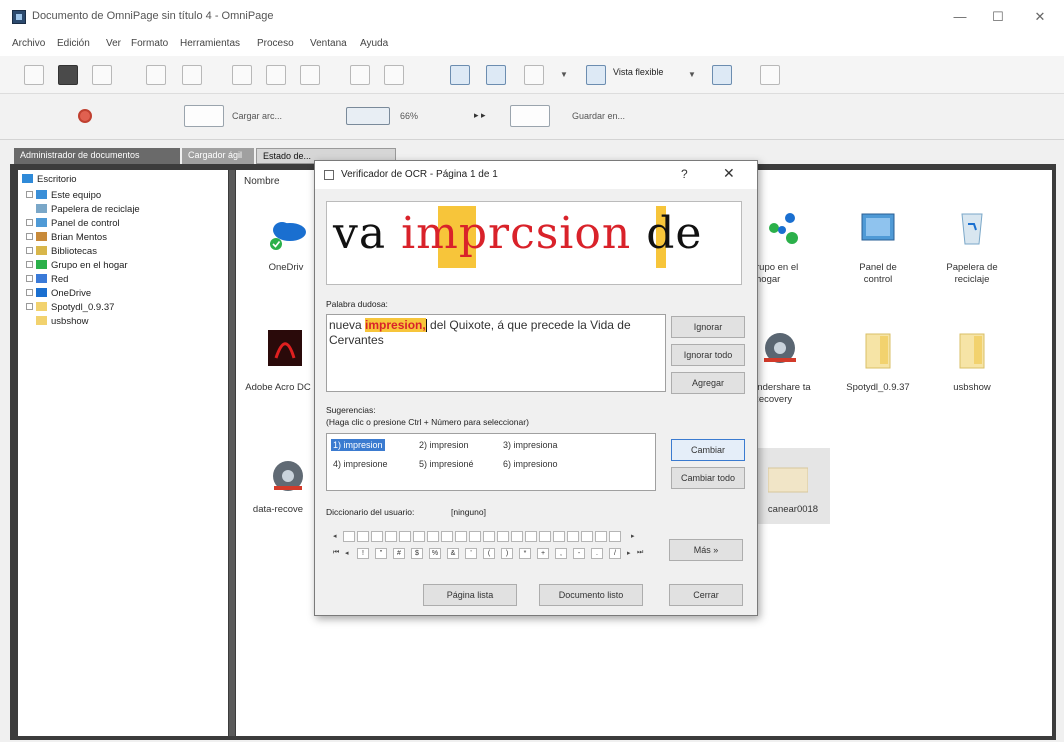 Image resolution: width=1064 pixels, height=742 pixels. I want to click on chars-last-icon: ⏭, so click(640, 553).